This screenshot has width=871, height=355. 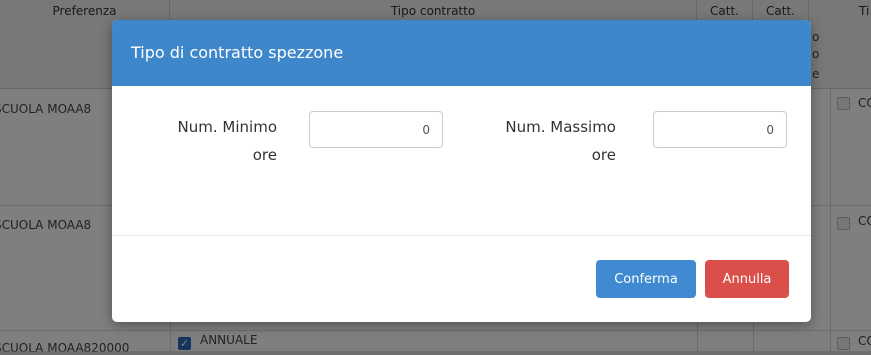 What do you see at coordinates (264, 155) in the screenshot?
I see `min-hours-label-line2: ore` at bounding box center [264, 155].